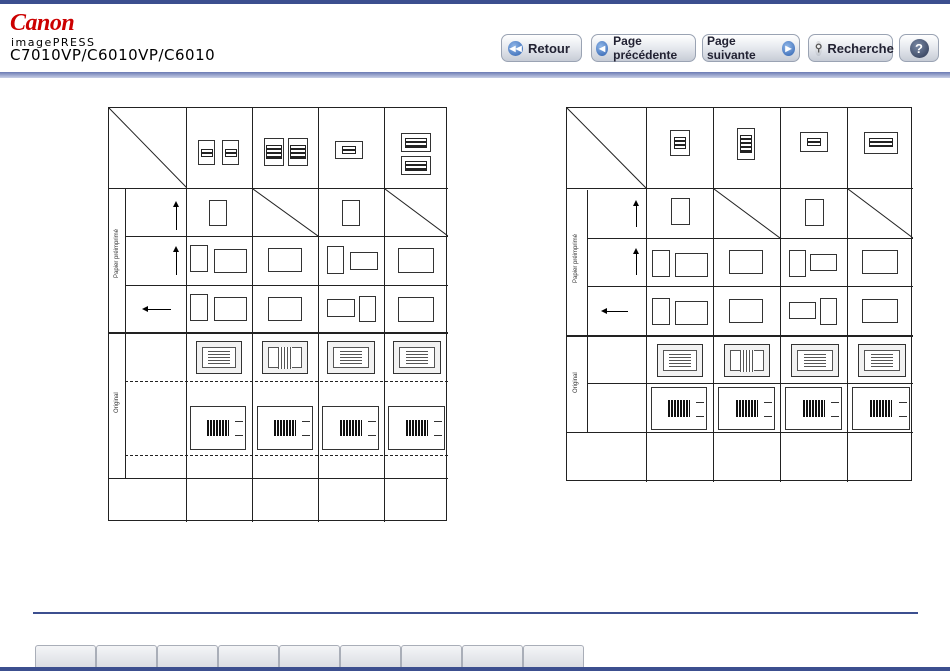 The width and height of the screenshot is (950, 671). I want to click on next-page-label: Page suivante, so click(731, 48).